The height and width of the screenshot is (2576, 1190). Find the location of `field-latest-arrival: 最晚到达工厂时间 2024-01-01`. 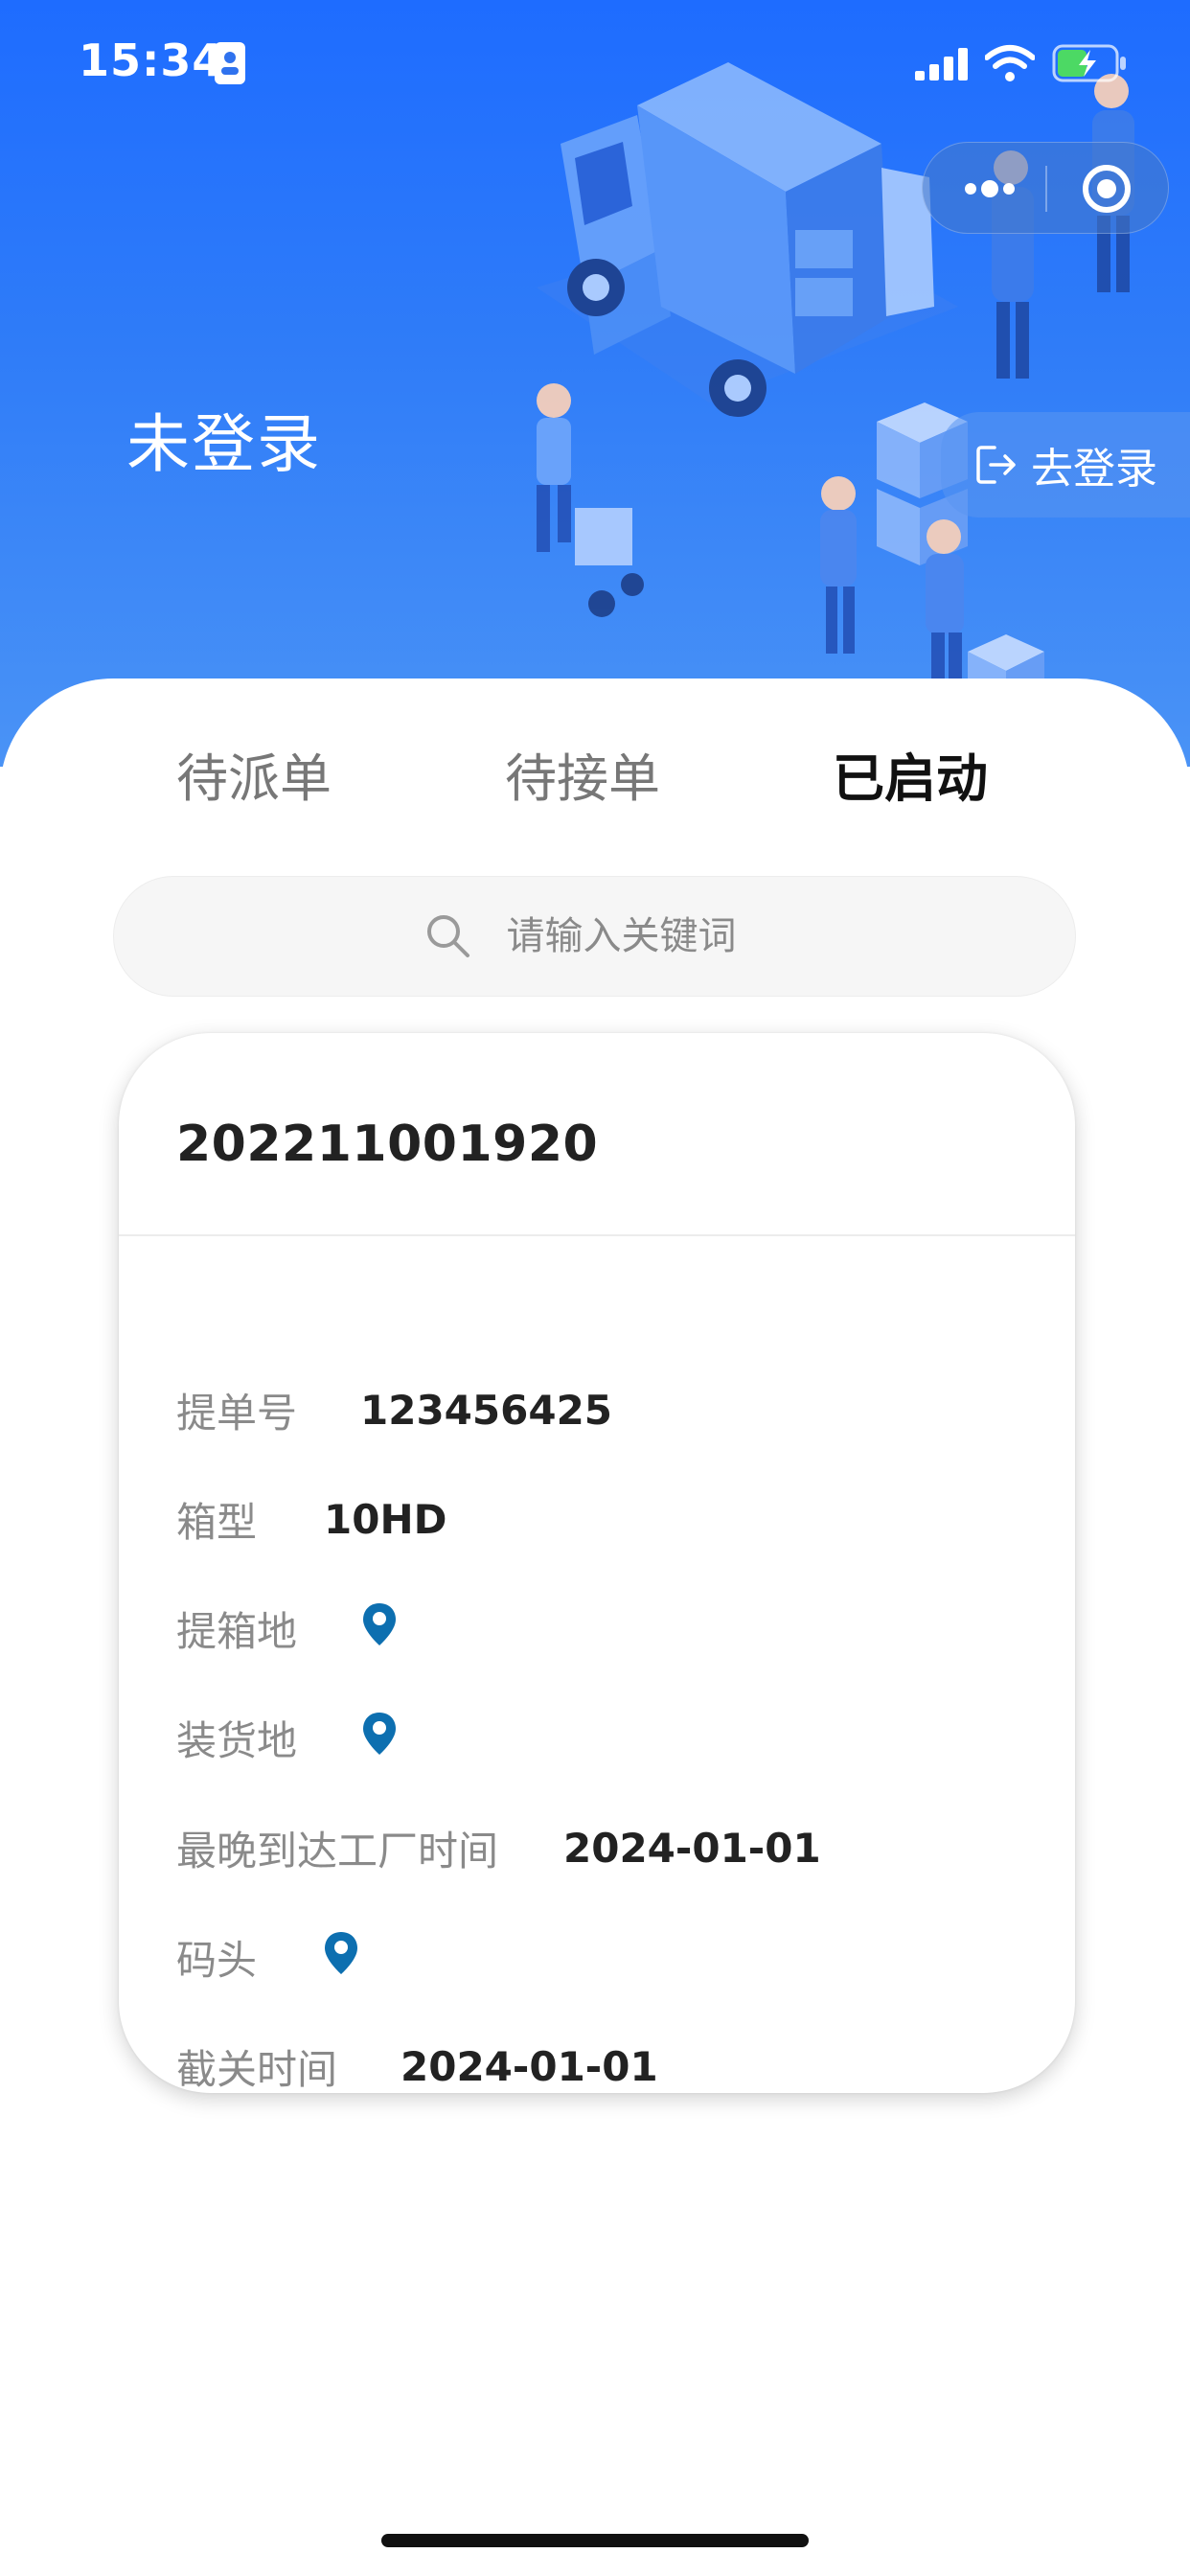

field-latest-arrival: 最晚到达工厂时间 2024-01-01 is located at coordinates (499, 1847).